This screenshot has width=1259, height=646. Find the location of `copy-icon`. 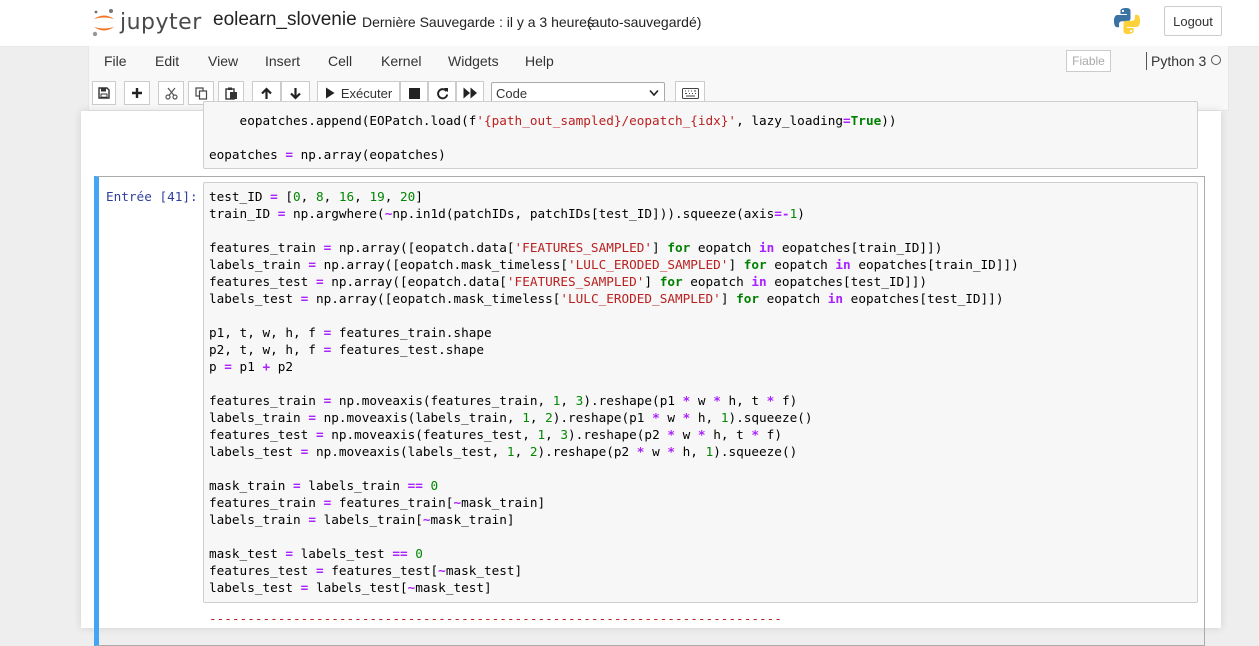

copy-icon is located at coordinates (200, 93).